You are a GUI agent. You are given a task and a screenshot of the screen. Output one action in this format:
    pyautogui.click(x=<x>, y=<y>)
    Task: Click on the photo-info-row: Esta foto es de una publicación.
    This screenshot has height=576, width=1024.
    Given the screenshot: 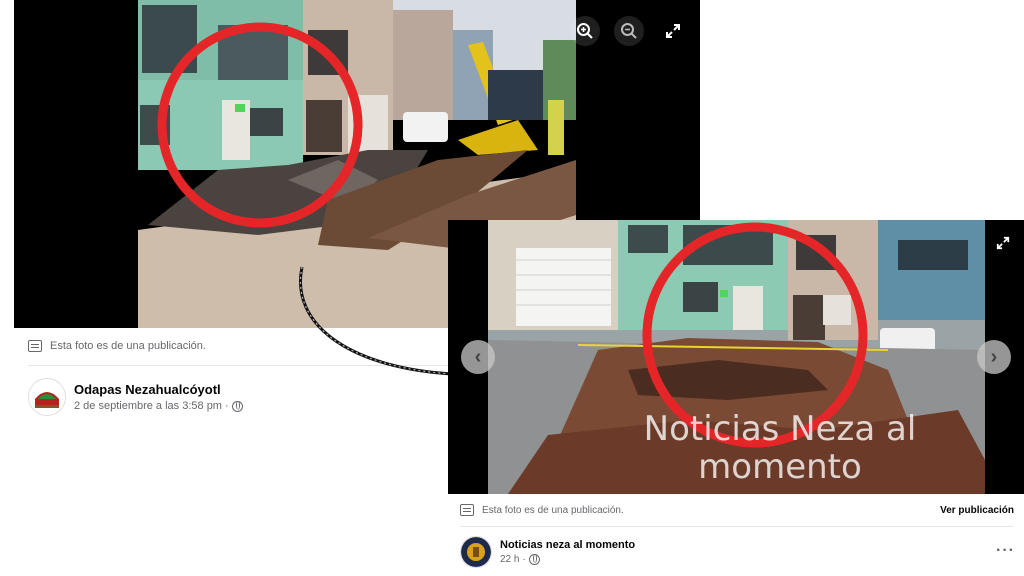 What is the action you would take?
    pyautogui.click(x=117, y=346)
    